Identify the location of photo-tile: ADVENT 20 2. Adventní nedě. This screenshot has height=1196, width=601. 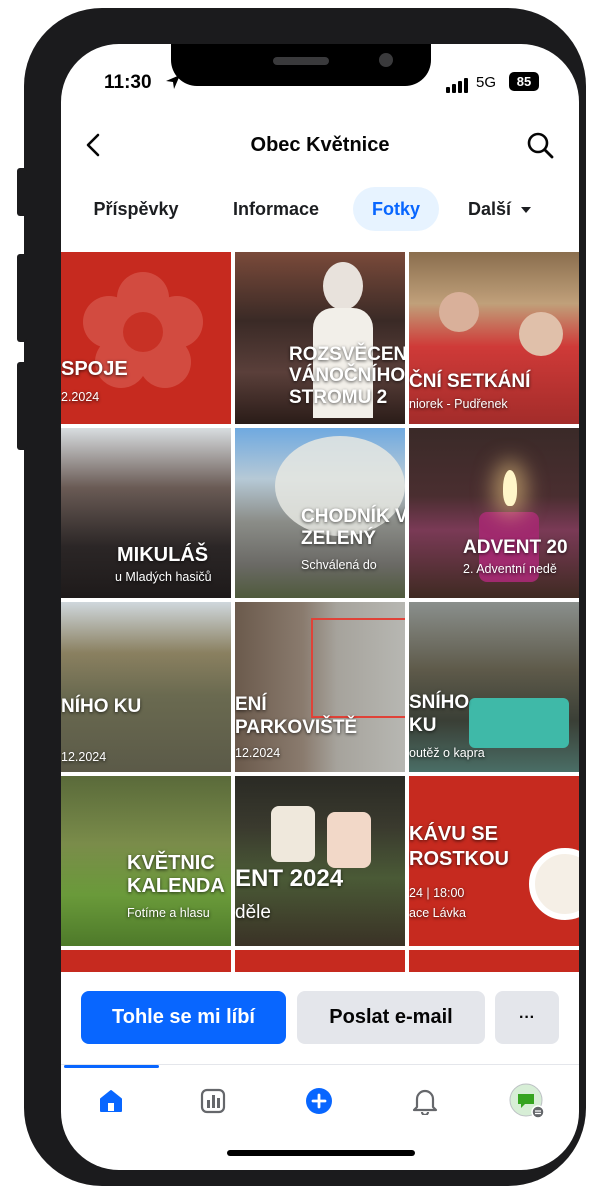
(494, 513).